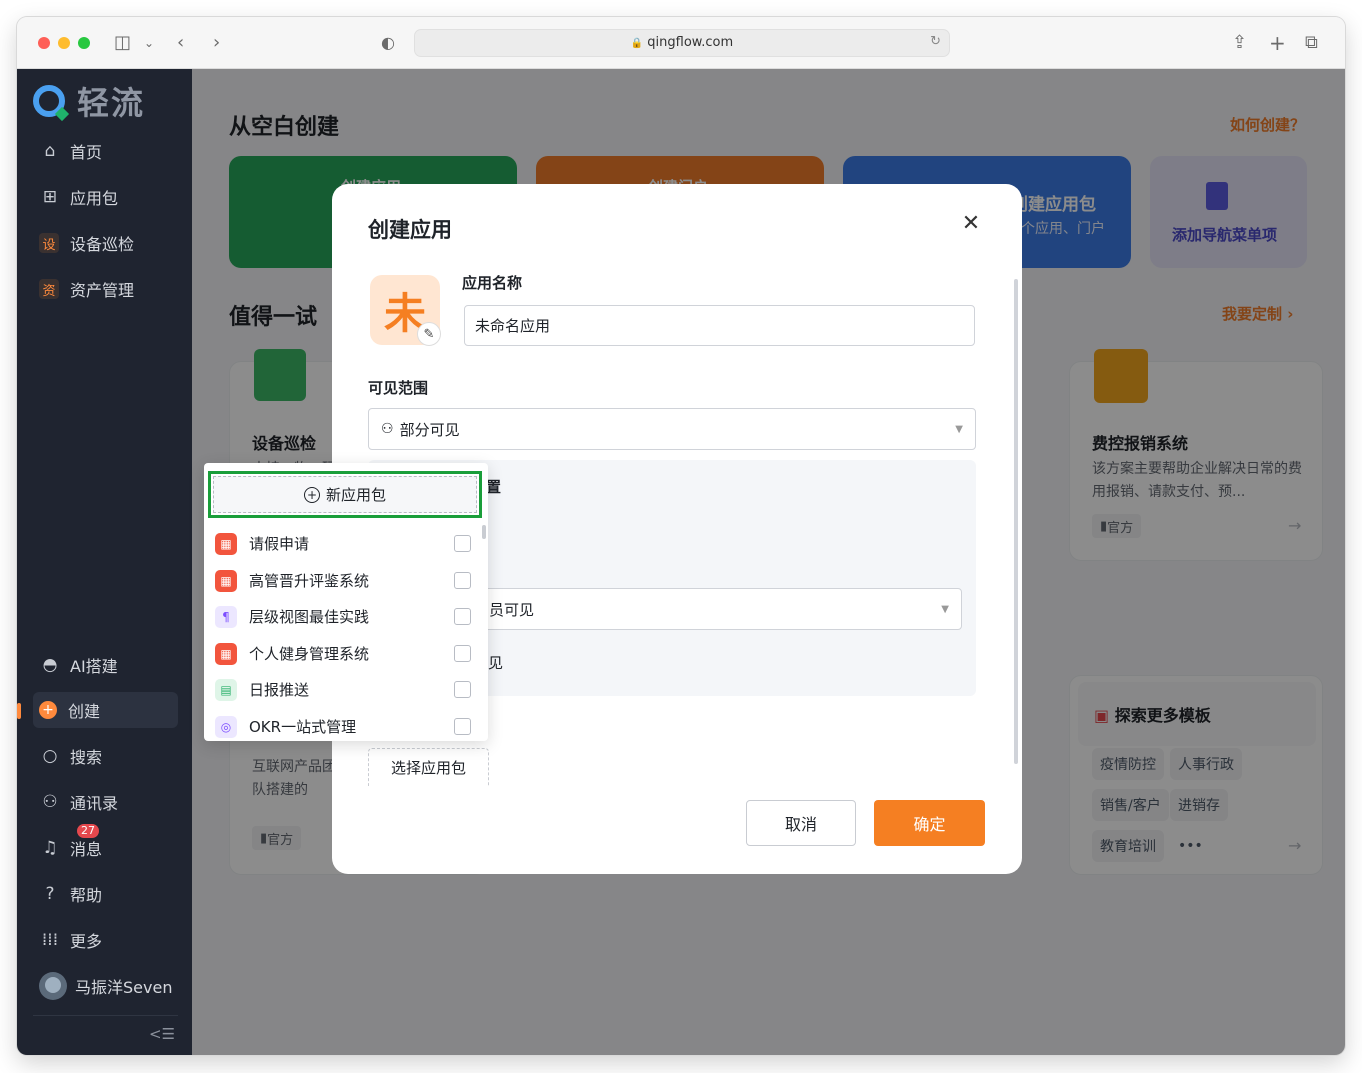  Describe the element at coordinates (149, 43) in the screenshot. I see `chevron-down-icon: ⌄` at that location.